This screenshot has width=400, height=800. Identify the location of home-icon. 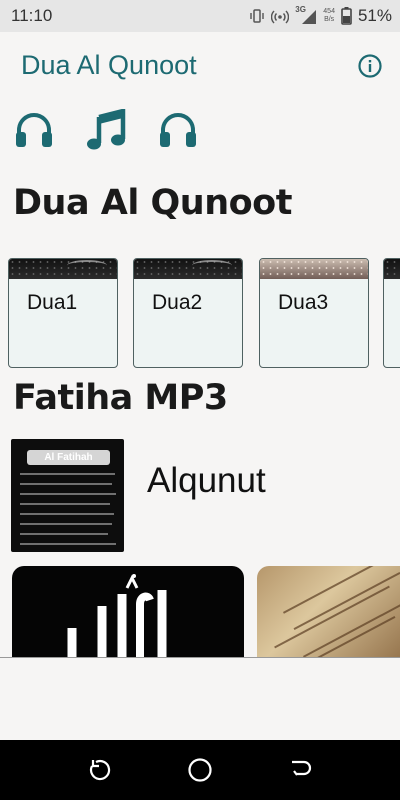
(200, 770).